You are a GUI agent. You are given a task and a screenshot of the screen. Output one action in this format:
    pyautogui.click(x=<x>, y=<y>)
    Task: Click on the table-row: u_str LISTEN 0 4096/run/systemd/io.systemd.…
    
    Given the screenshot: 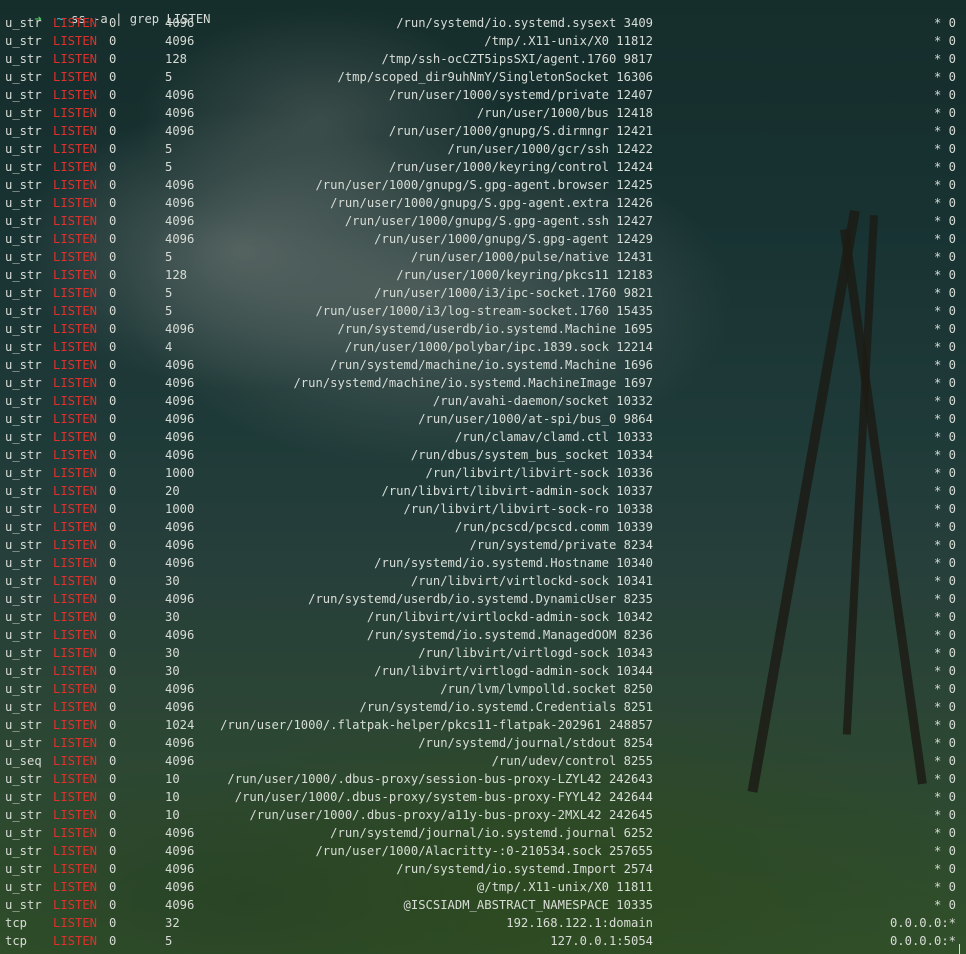 What is the action you would take?
    pyautogui.click(x=483, y=635)
    